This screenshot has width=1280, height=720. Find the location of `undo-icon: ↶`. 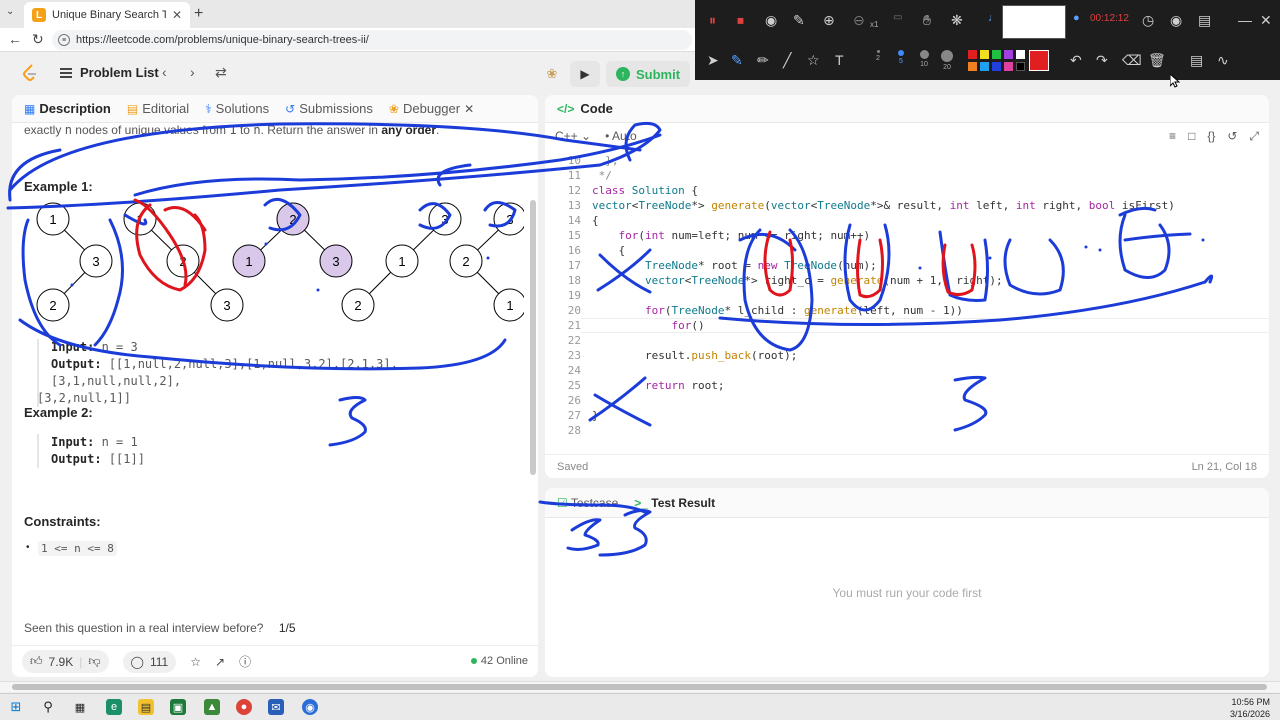

undo-icon: ↶ is located at coordinates (1076, 60).